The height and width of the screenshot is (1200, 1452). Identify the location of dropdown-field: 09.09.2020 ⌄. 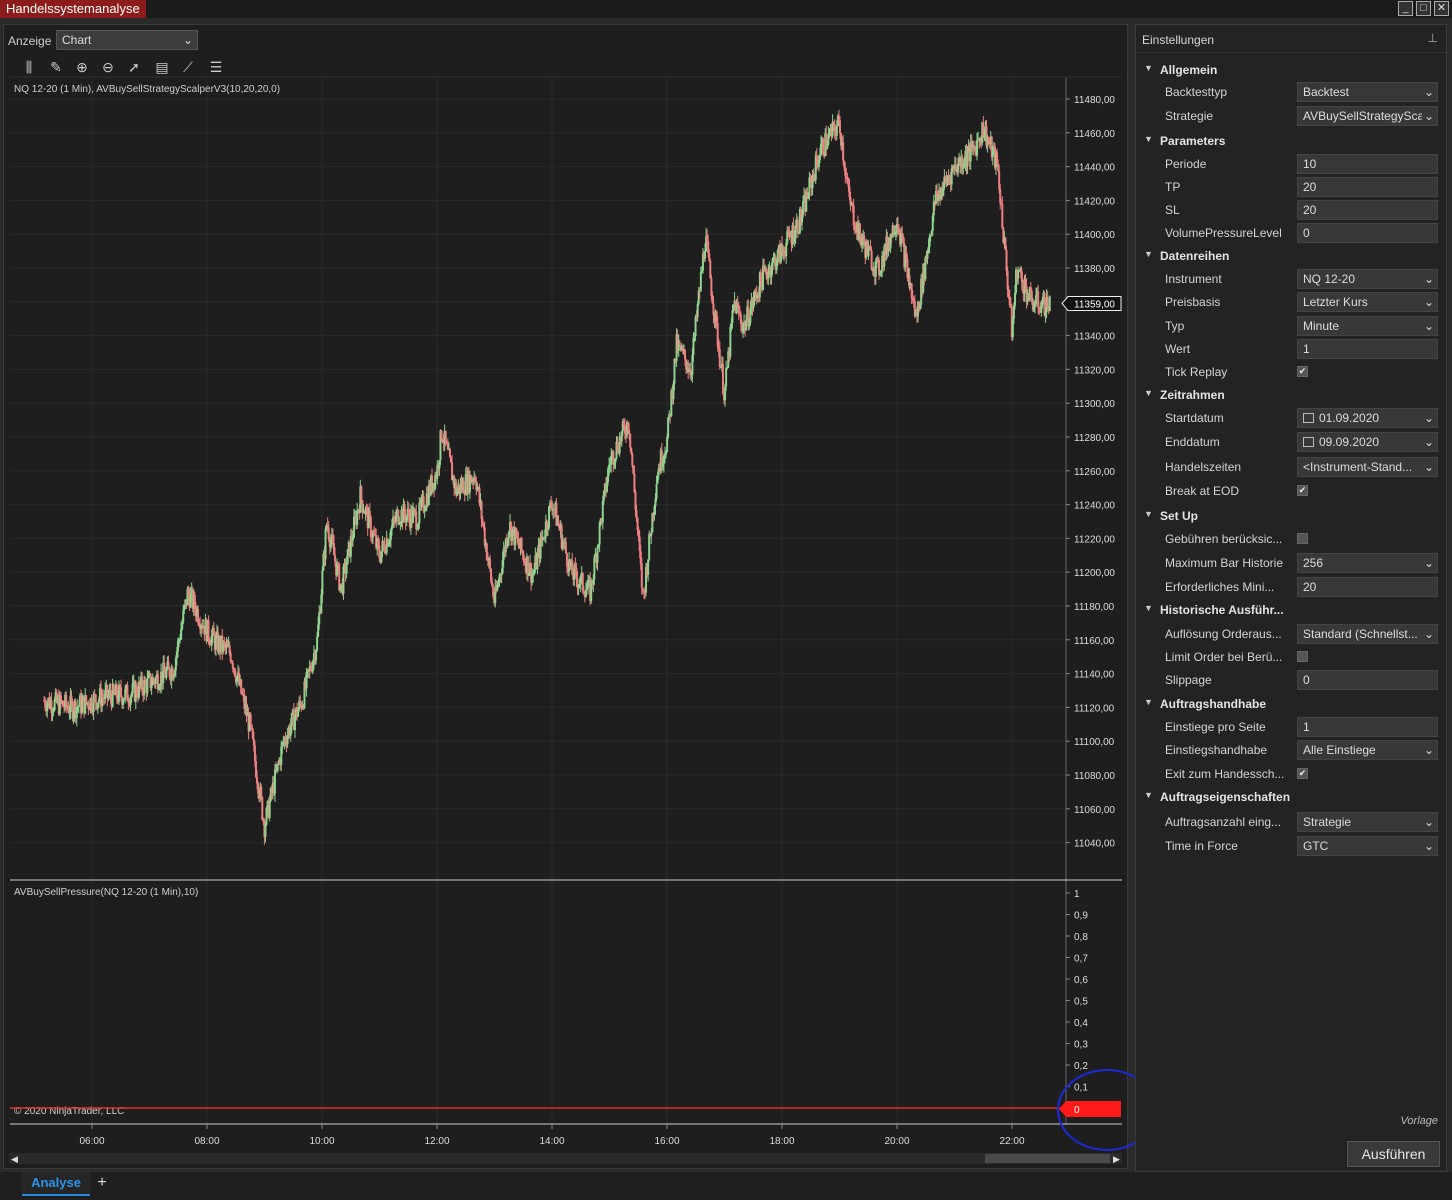
(1367, 442).